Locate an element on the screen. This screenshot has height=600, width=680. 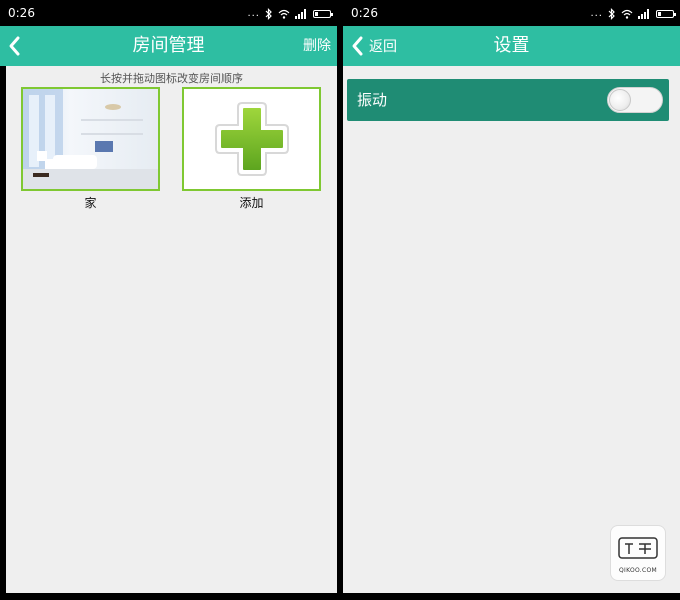
page-title: 设置 is located at coordinates (511, 45).